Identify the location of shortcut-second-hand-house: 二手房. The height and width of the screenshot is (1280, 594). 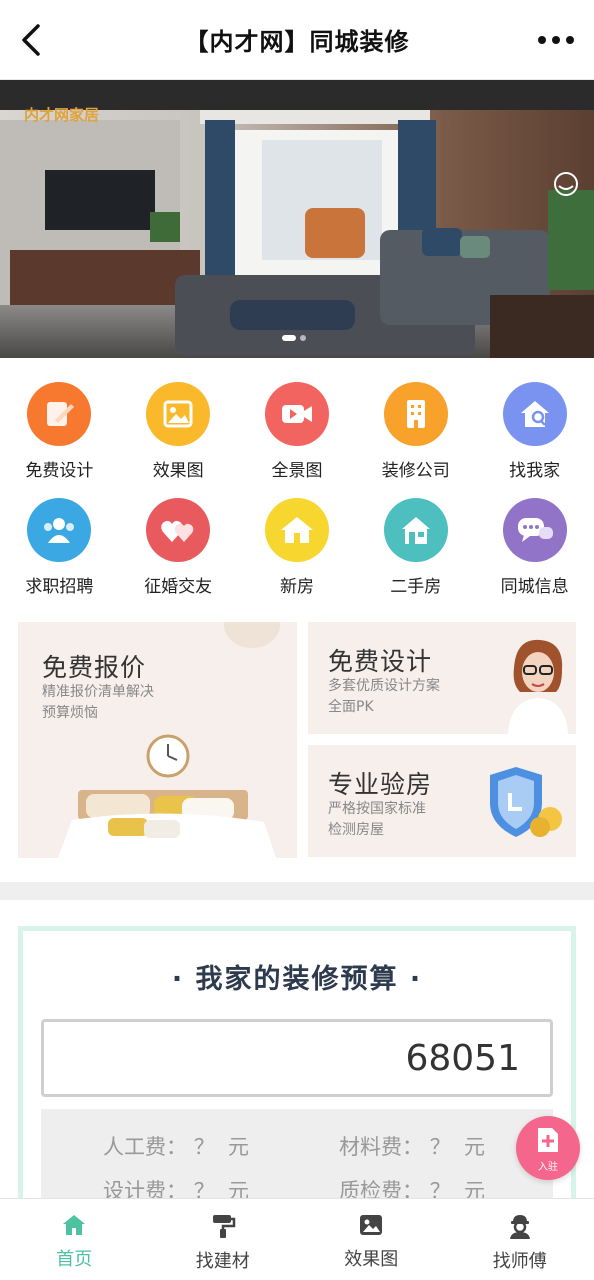
(415, 552).